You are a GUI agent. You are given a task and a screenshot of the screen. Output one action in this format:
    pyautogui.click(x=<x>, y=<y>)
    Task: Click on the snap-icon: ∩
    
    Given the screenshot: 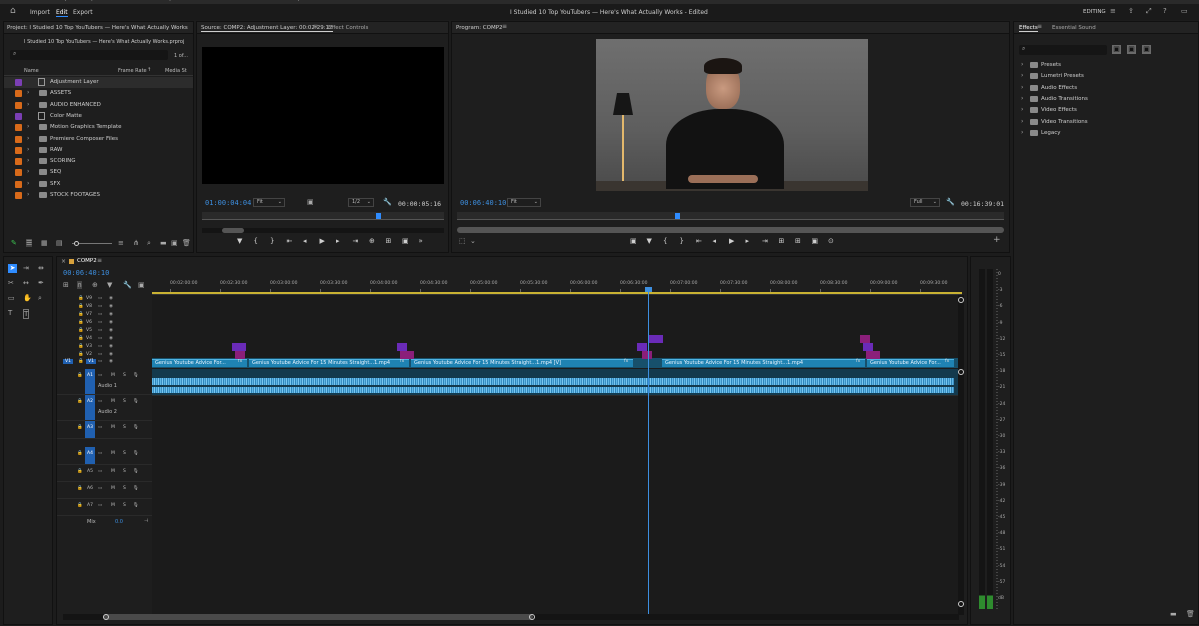 What is the action you would take?
    pyautogui.click(x=80, y=285)
    